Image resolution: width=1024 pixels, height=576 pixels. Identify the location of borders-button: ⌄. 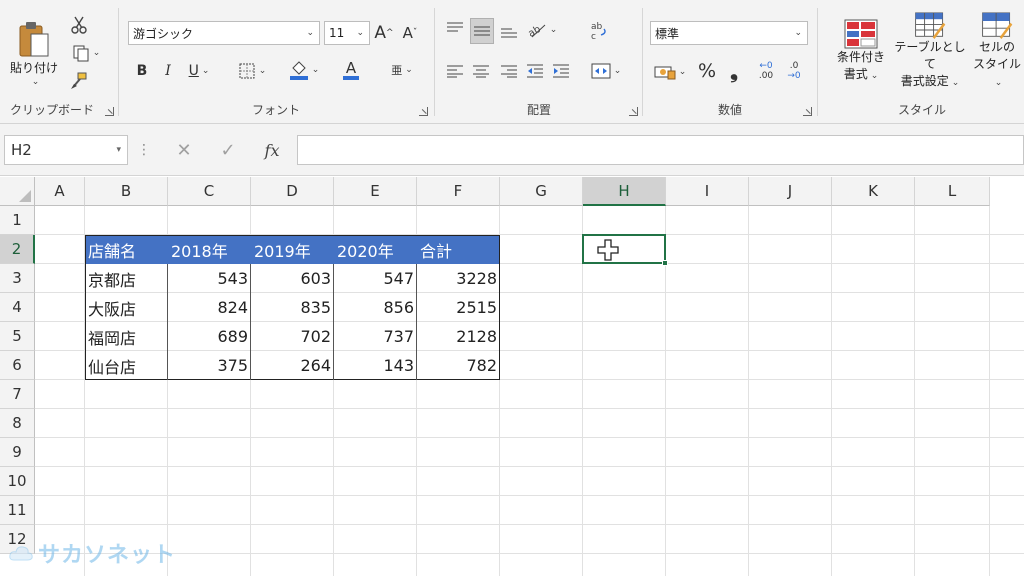
(252, 71).